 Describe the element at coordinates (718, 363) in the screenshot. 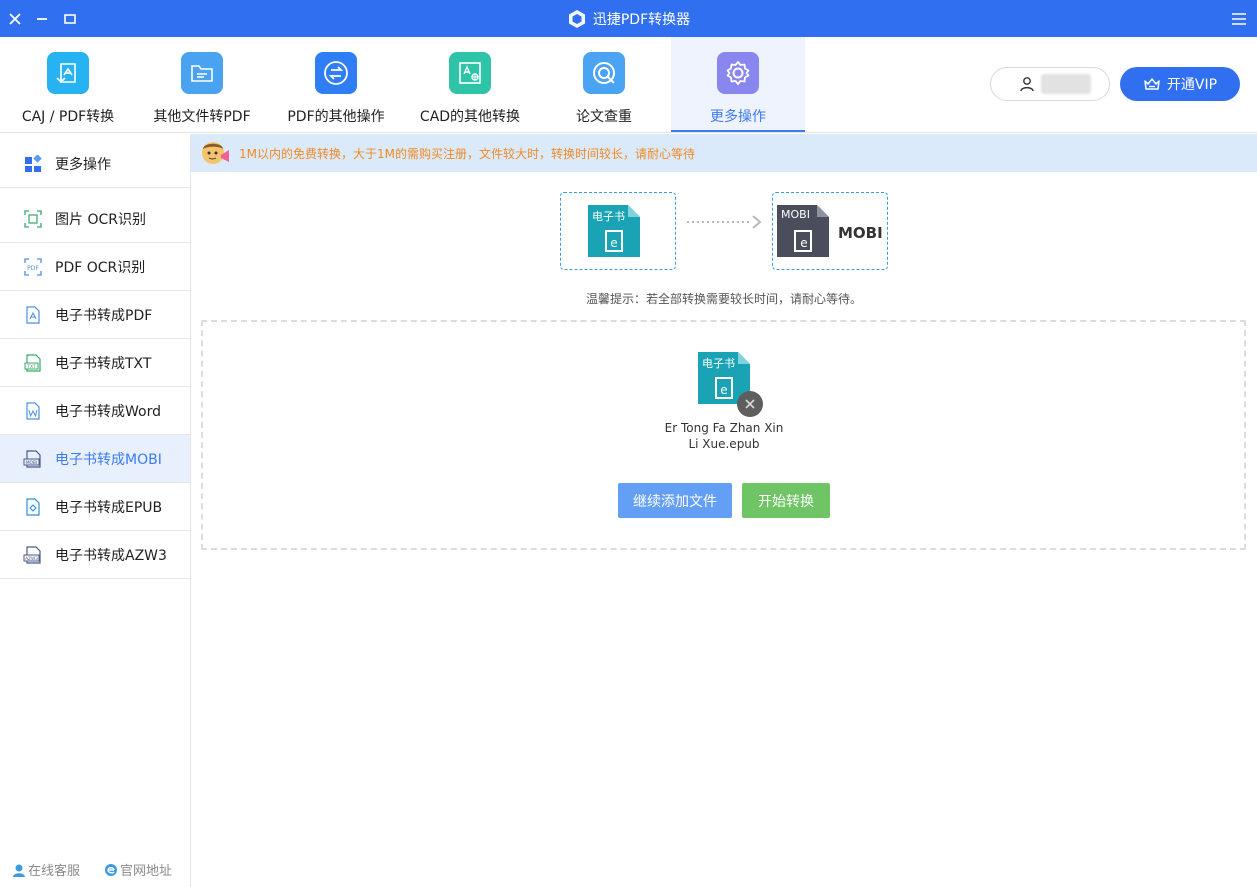

I see `file-badge: 电子书` at that location.